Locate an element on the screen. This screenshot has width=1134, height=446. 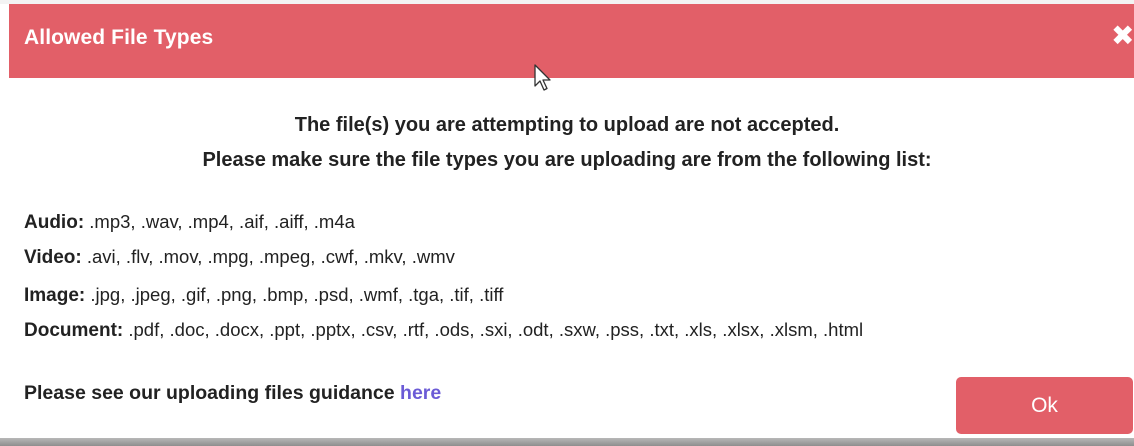
dialog-bottom-shadow is located at coordinates (567, 442).